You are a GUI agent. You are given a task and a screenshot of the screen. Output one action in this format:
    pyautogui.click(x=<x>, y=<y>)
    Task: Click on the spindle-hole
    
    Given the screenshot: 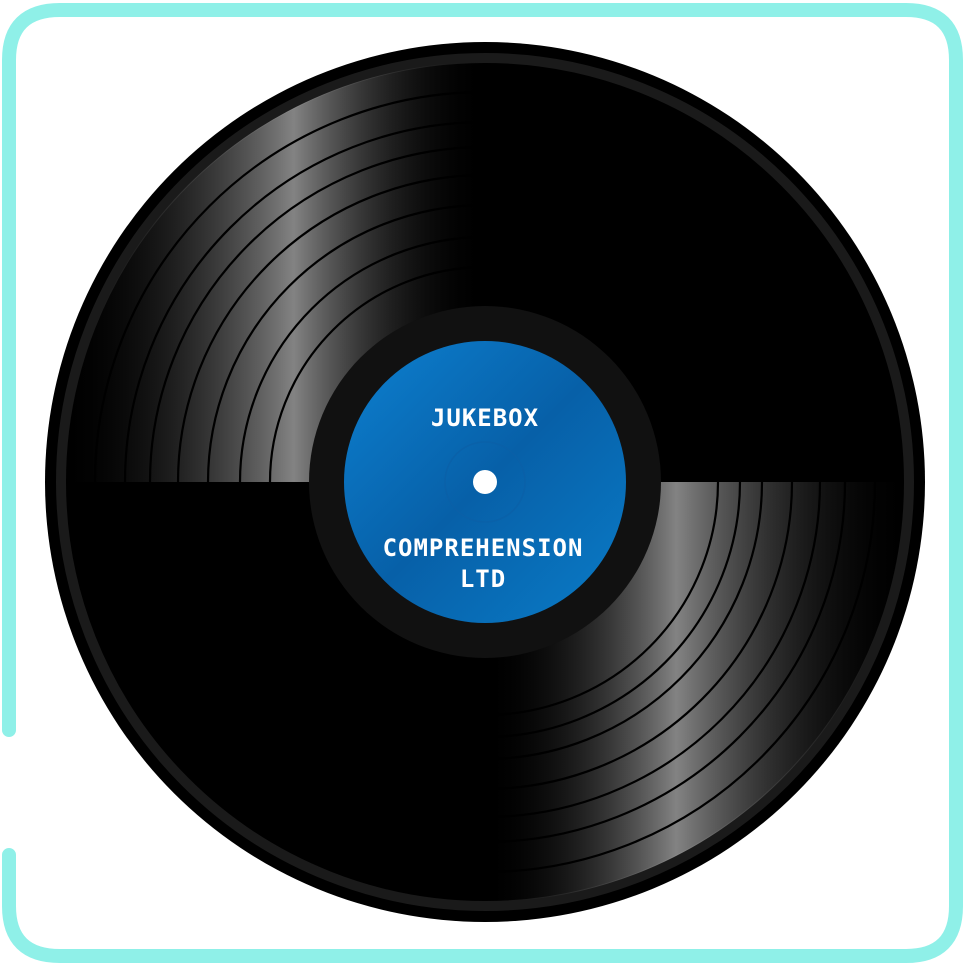 What is the action you would take?
    pyautogui.click(x=485, y=482)
    